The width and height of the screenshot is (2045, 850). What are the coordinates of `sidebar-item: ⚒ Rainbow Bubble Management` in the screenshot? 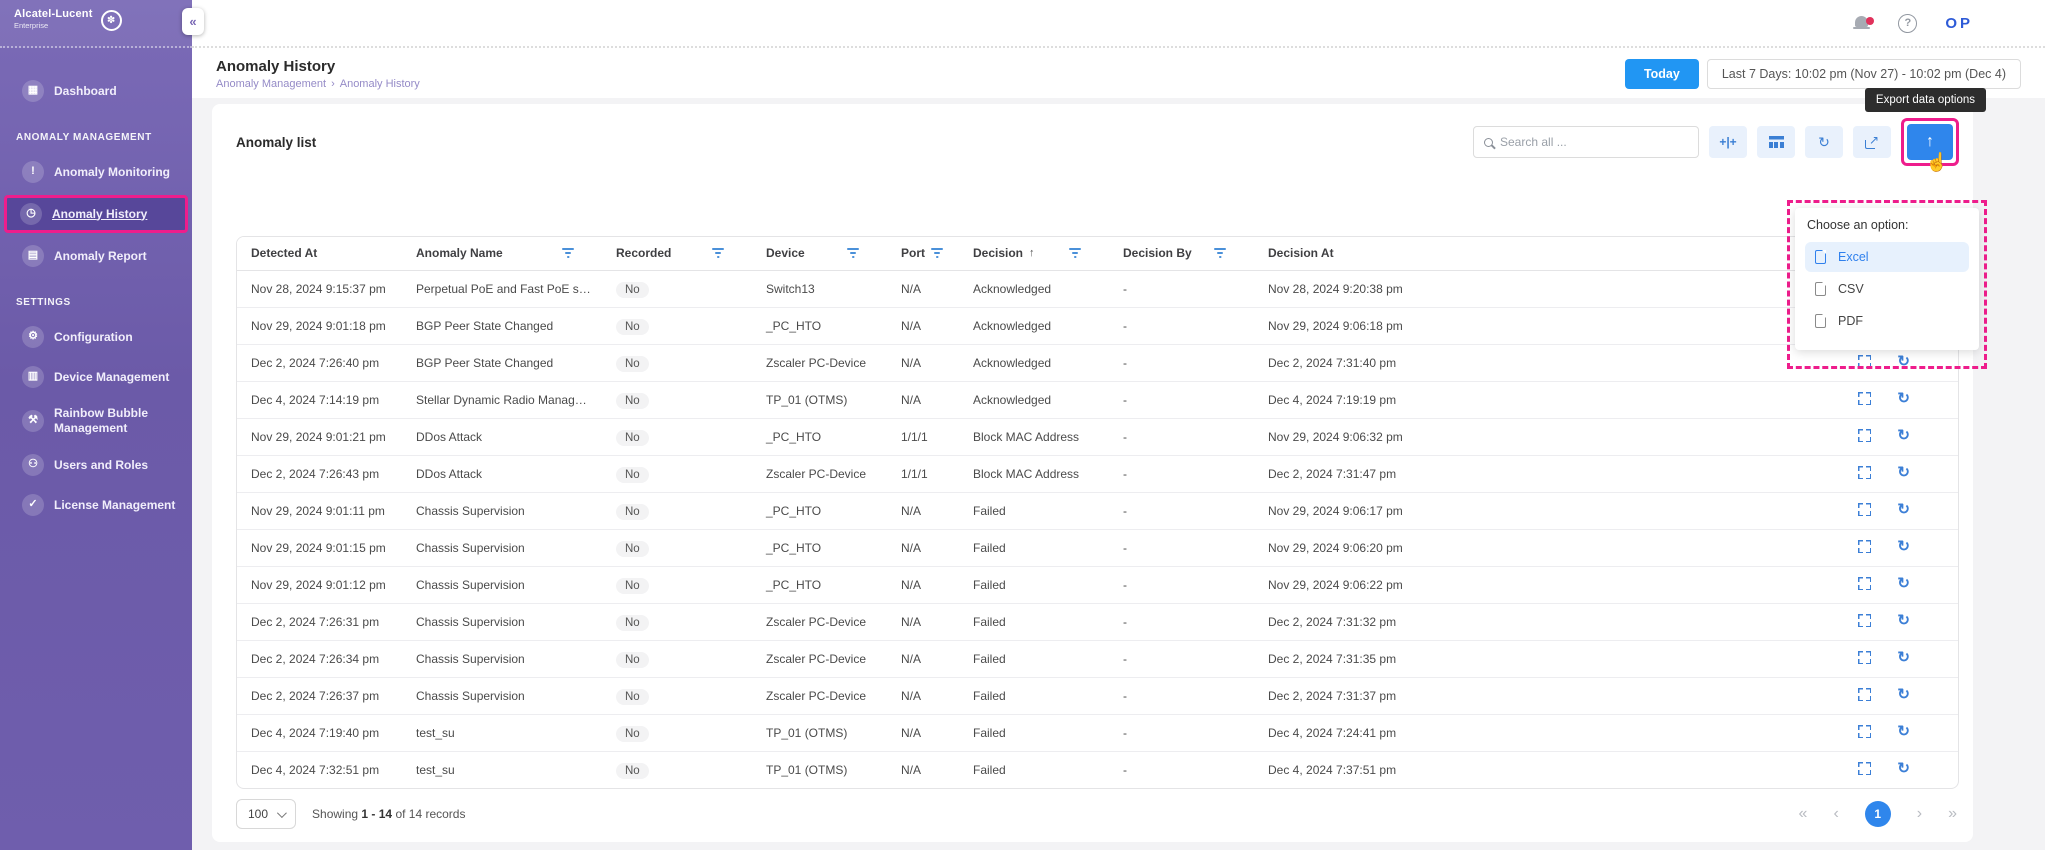 It's located at (96, 421).